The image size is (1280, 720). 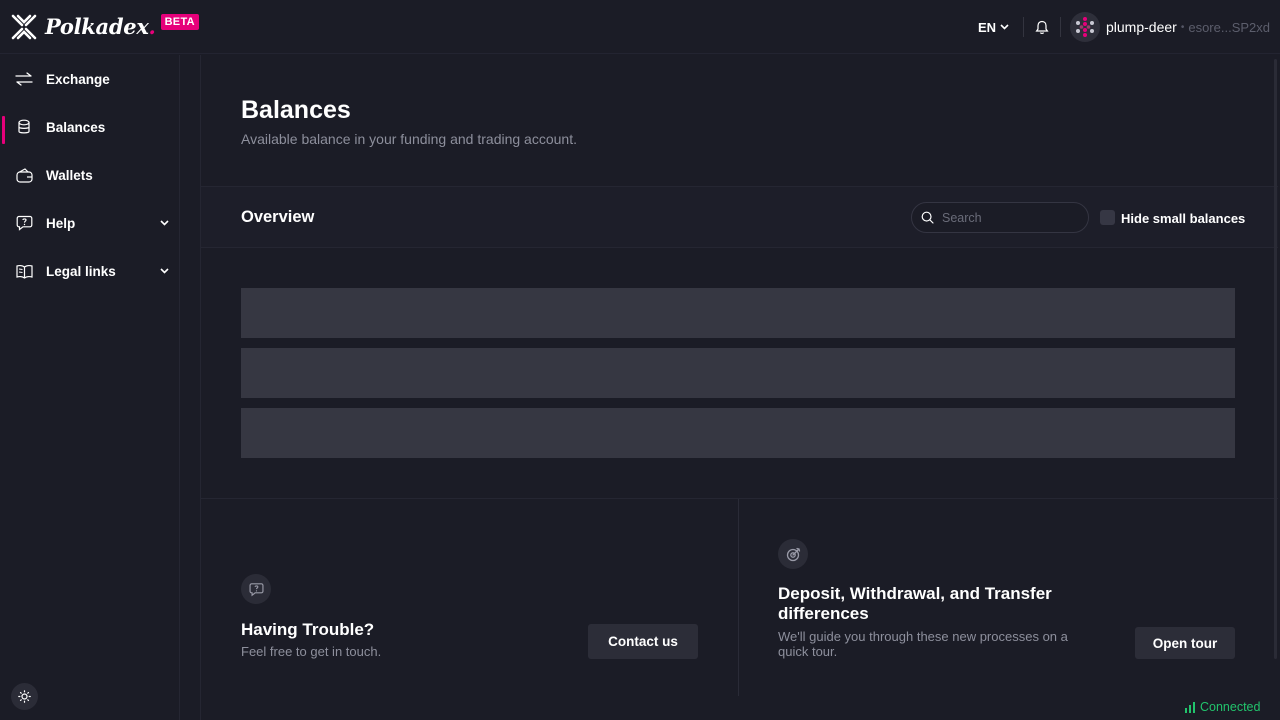 I want to click on notifications-button, so click(x=1042, y=27).